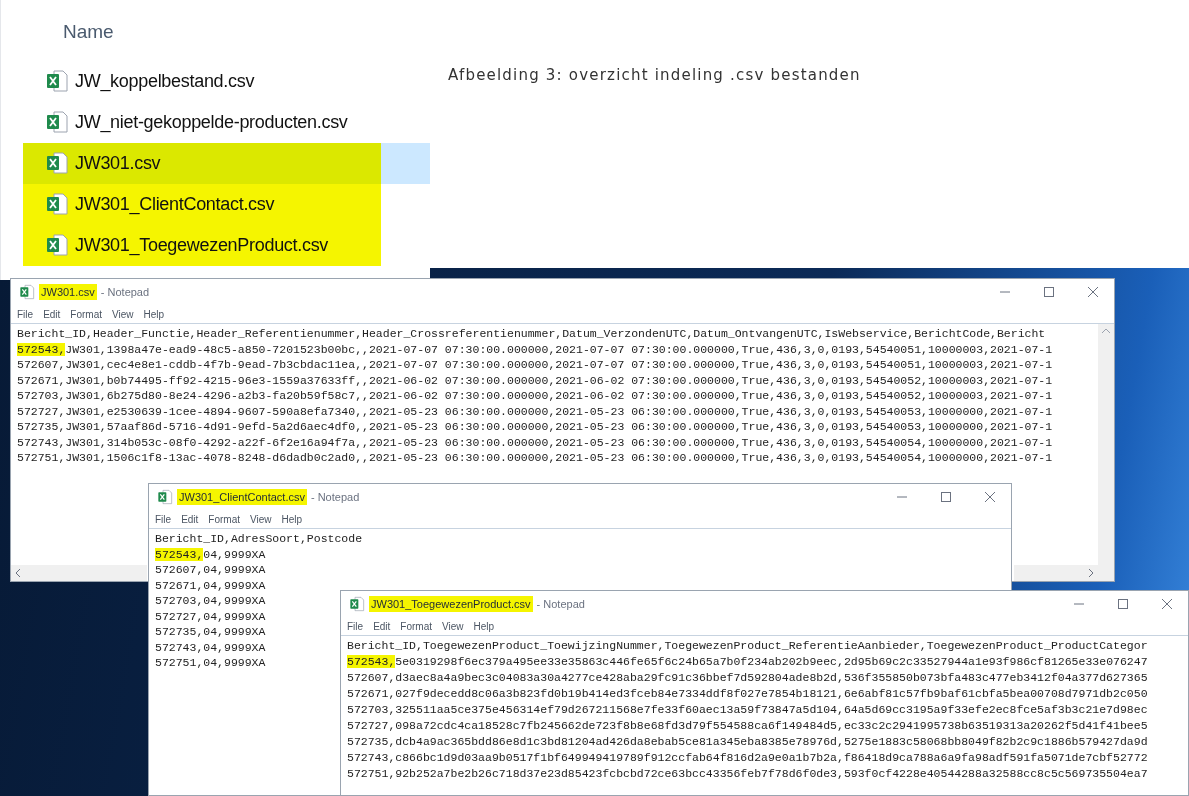 The width and height of the screenshot is (1189, 796). Describe the element at coordinates (165, 81) in the screenshot. I see `file-name: JW_koppelbestand.csv` at that location.